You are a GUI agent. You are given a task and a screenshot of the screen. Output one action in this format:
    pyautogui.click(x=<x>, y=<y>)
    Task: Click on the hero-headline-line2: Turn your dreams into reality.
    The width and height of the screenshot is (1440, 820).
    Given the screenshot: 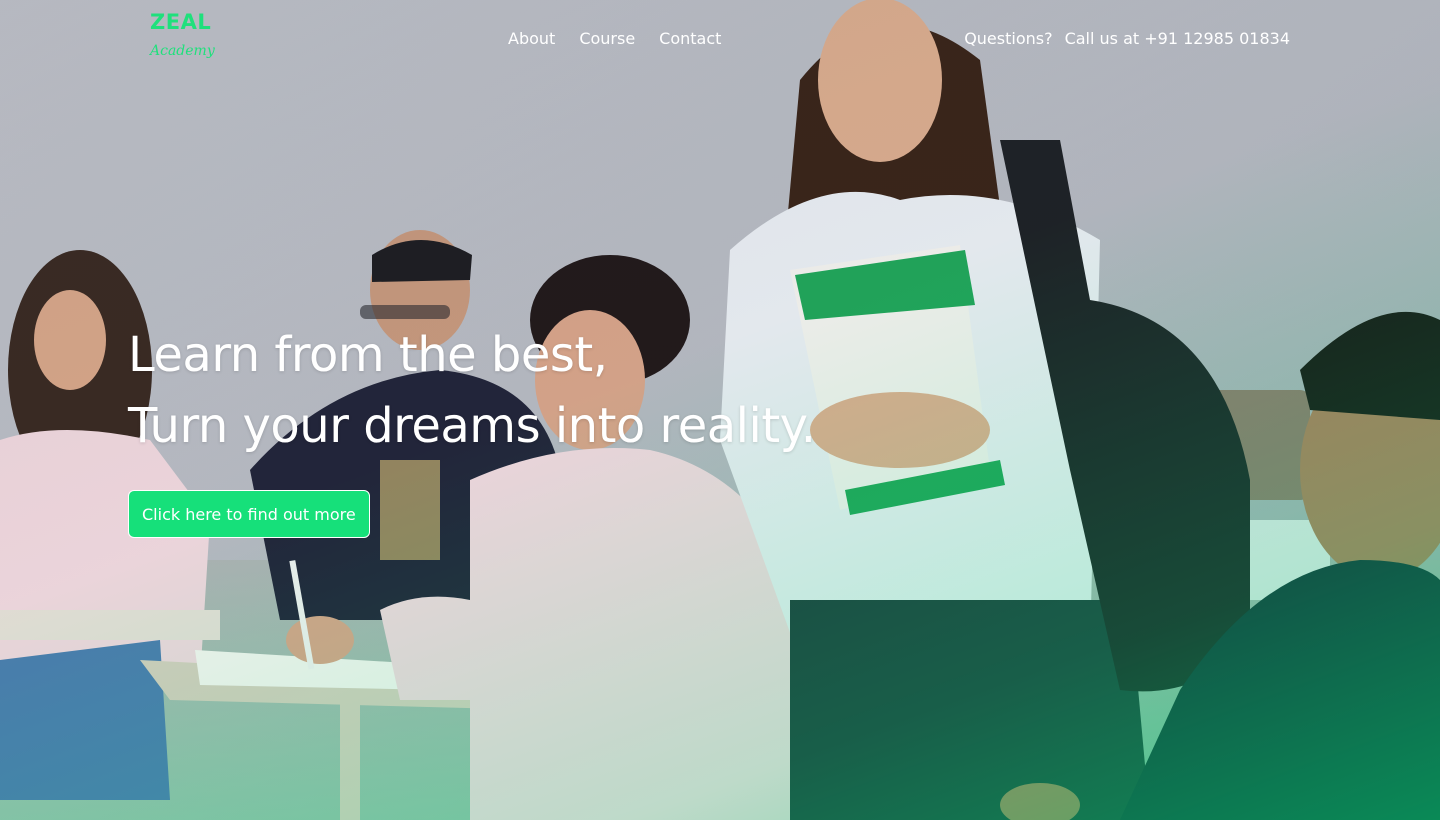 What is the action you would take?
    pyautogui.click(x=472, y=426)
    